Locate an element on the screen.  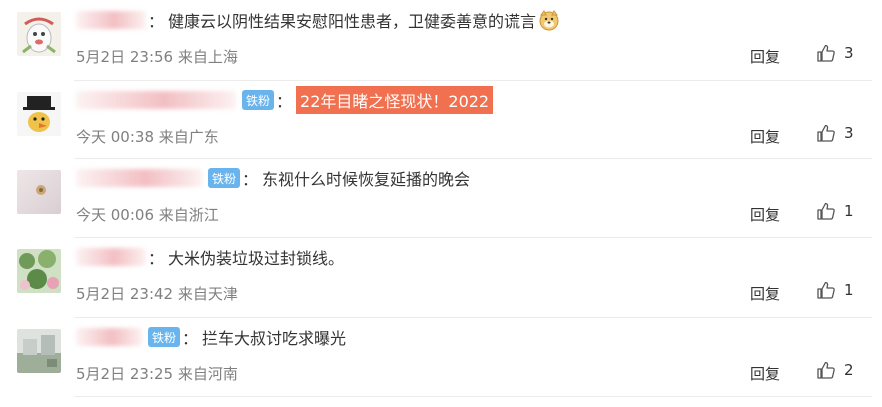
comment-time: 今天 00:06 is located at coordinates (115, 215).